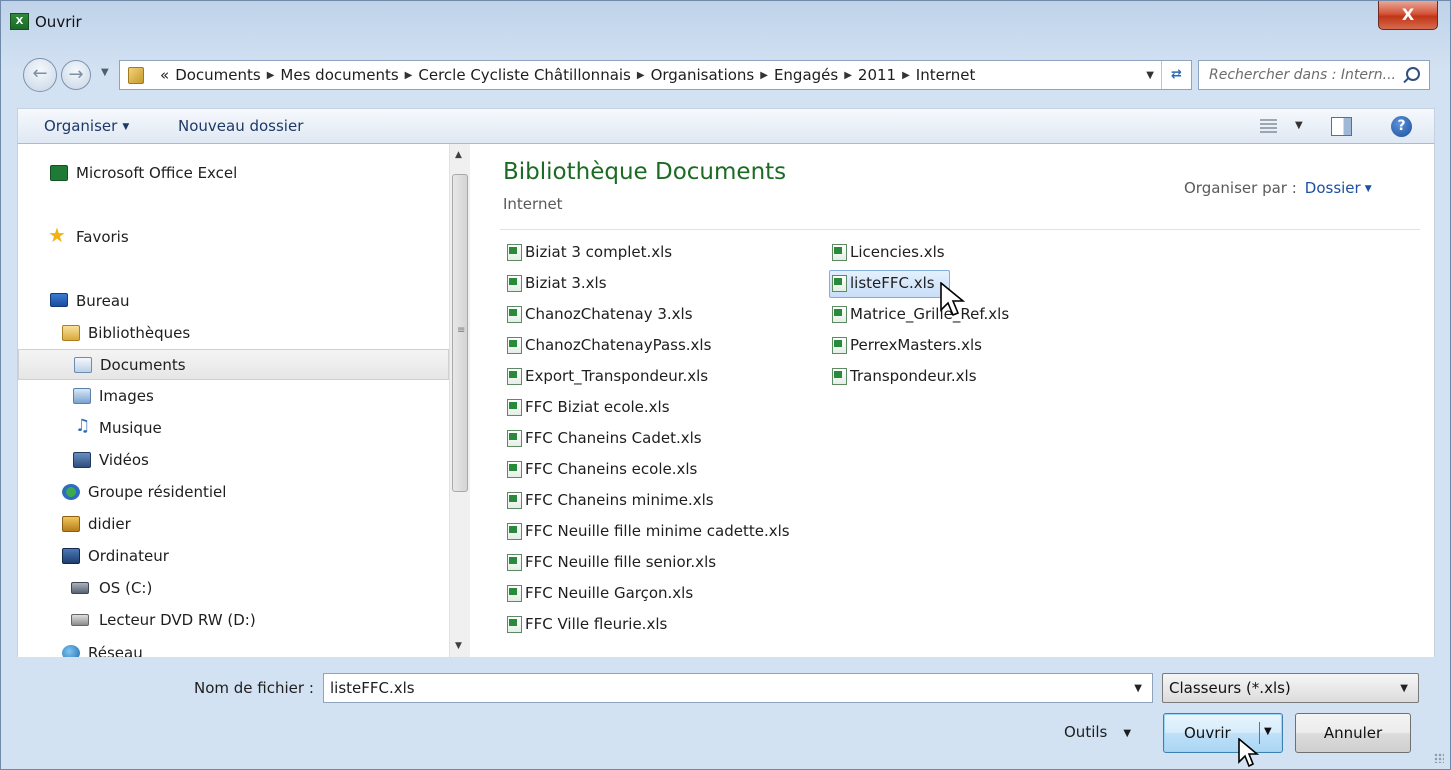  What do you see at coordinates (806, 75) in the screenshot?
I see `breadcrumb-engages: Engagés` at bounding box center [806, 75].